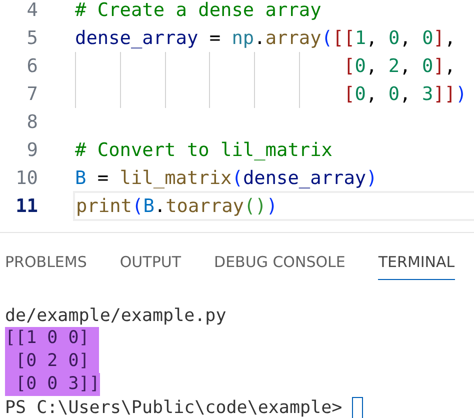 This screenshot has width=474, height=418. I want to click on line-number: 8, so click(32, 122).